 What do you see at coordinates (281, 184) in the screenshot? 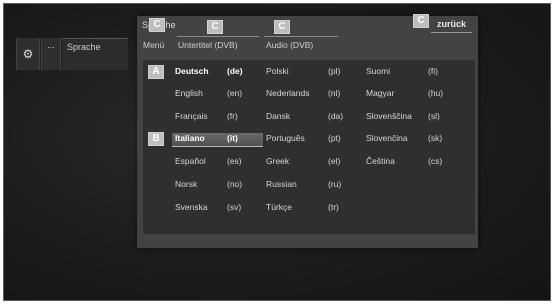
I see `language-name: Russian` at bounding box center [281, 184].